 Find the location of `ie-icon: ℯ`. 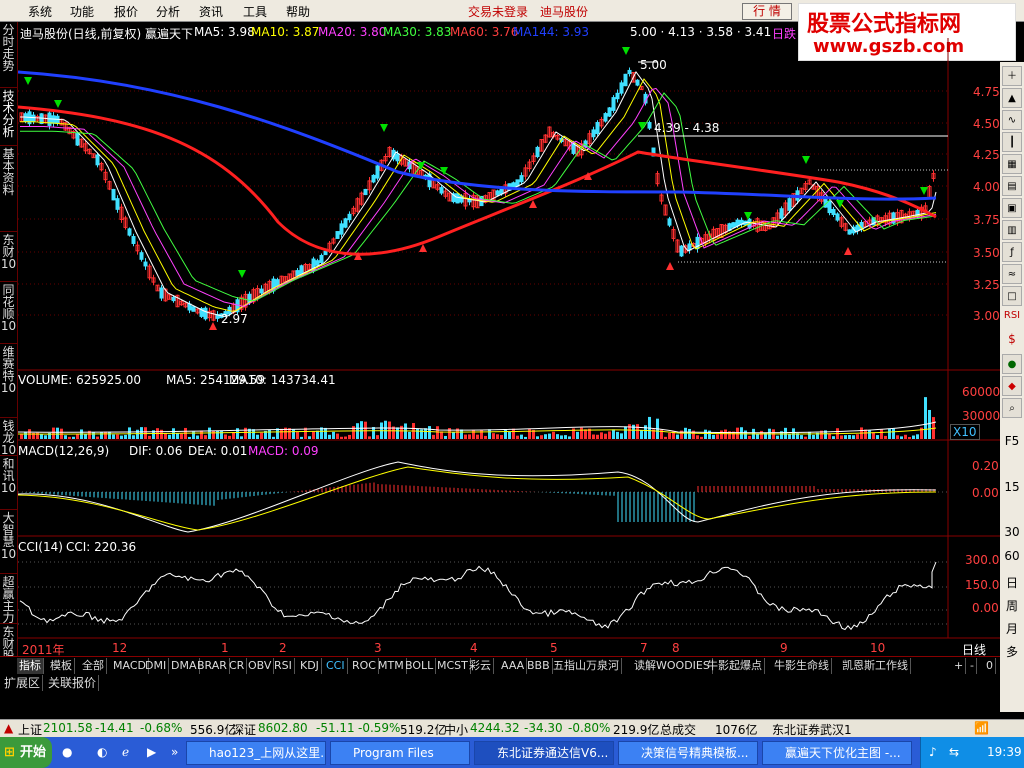

ie-icon: ℯ is located at coordinates (125, 752).